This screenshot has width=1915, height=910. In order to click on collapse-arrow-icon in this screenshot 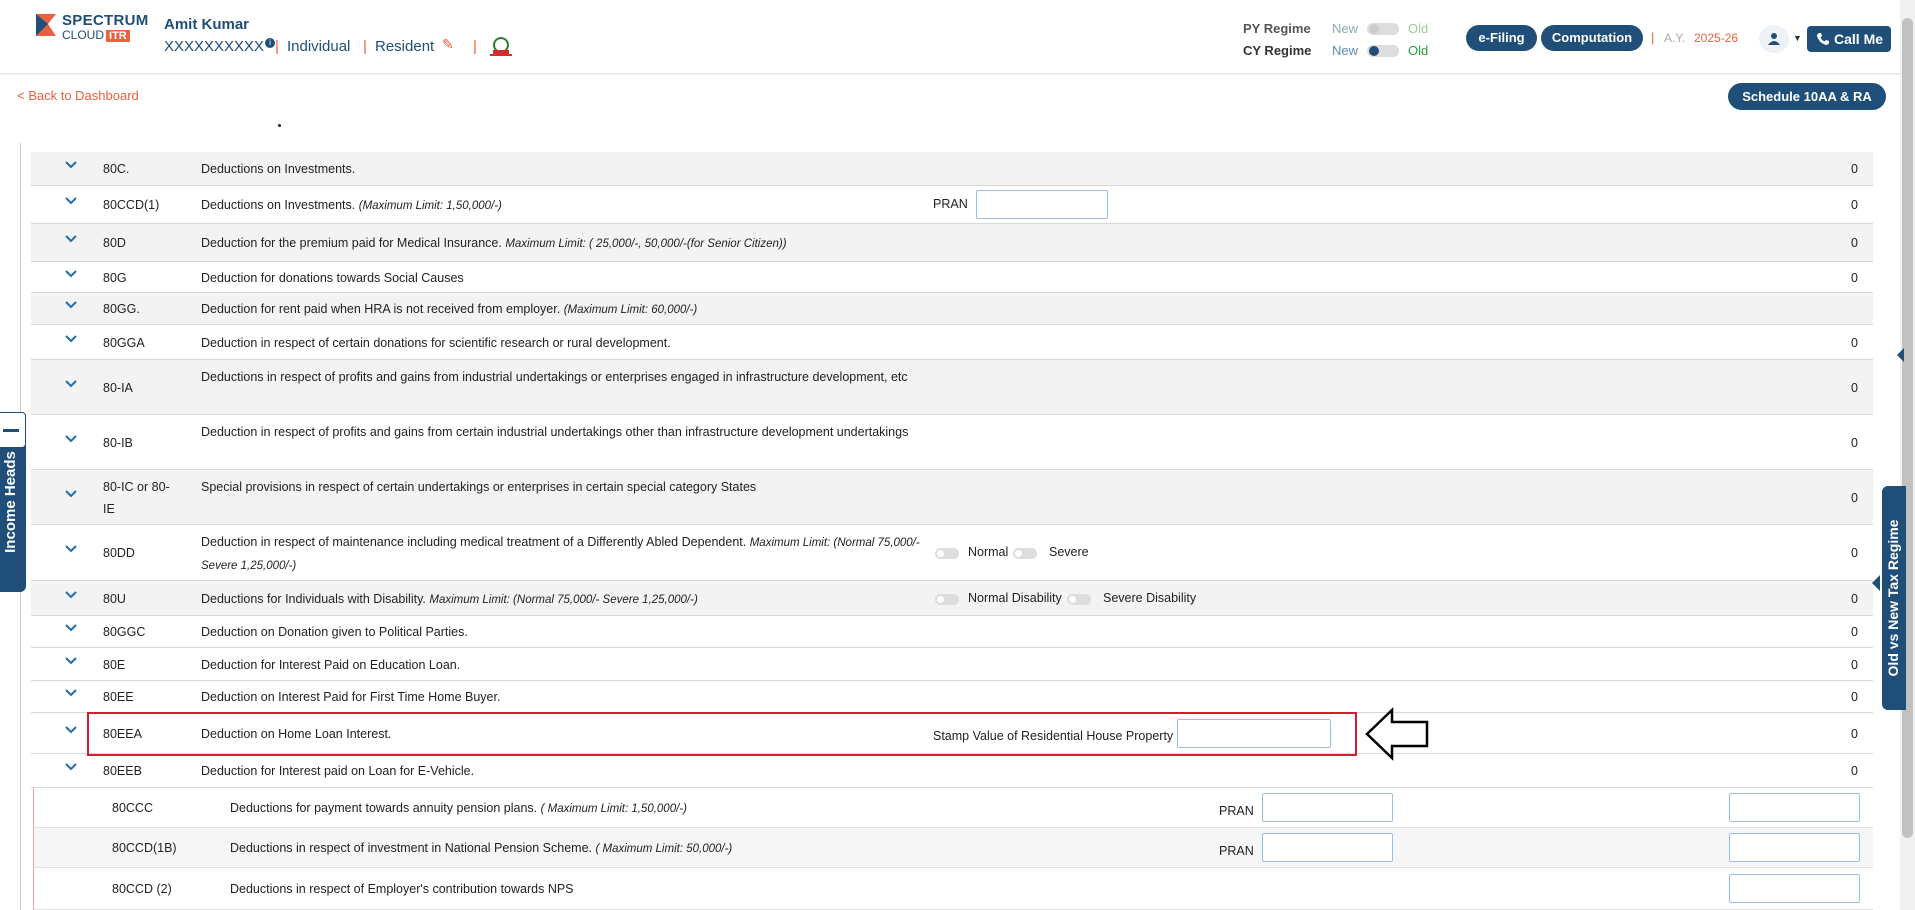, I will do `click(1900, 355)`.